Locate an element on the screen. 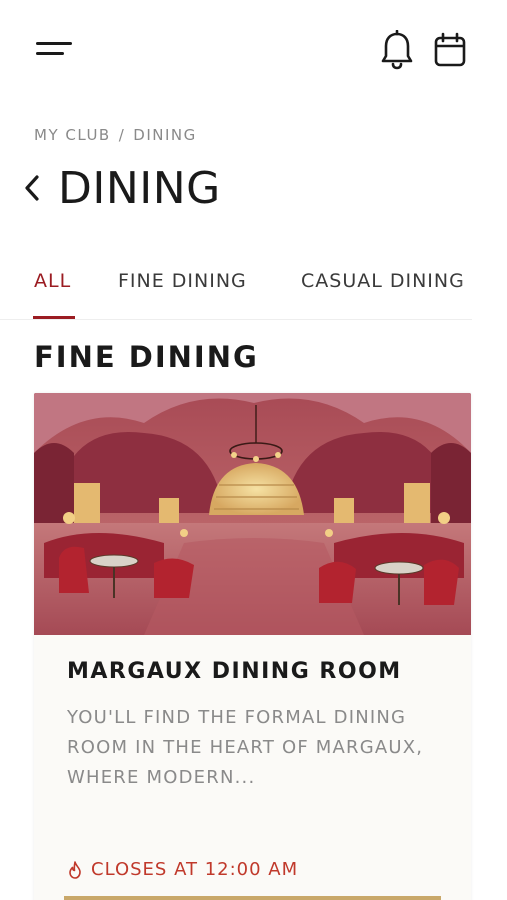 The image size is (507, 900). notifications-button is located at coordinates (397, 49).